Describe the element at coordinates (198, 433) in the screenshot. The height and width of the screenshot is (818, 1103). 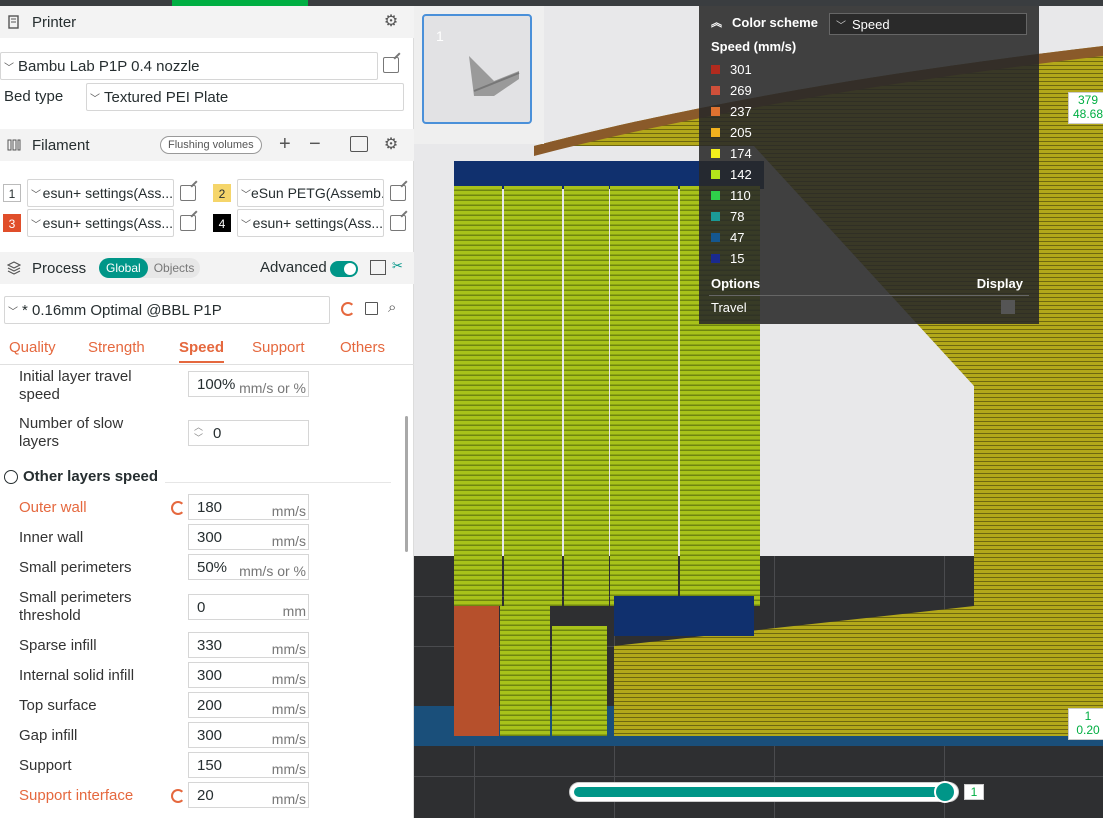
I see `stepper-arrows-icon: ︿ ﹀` at that location.